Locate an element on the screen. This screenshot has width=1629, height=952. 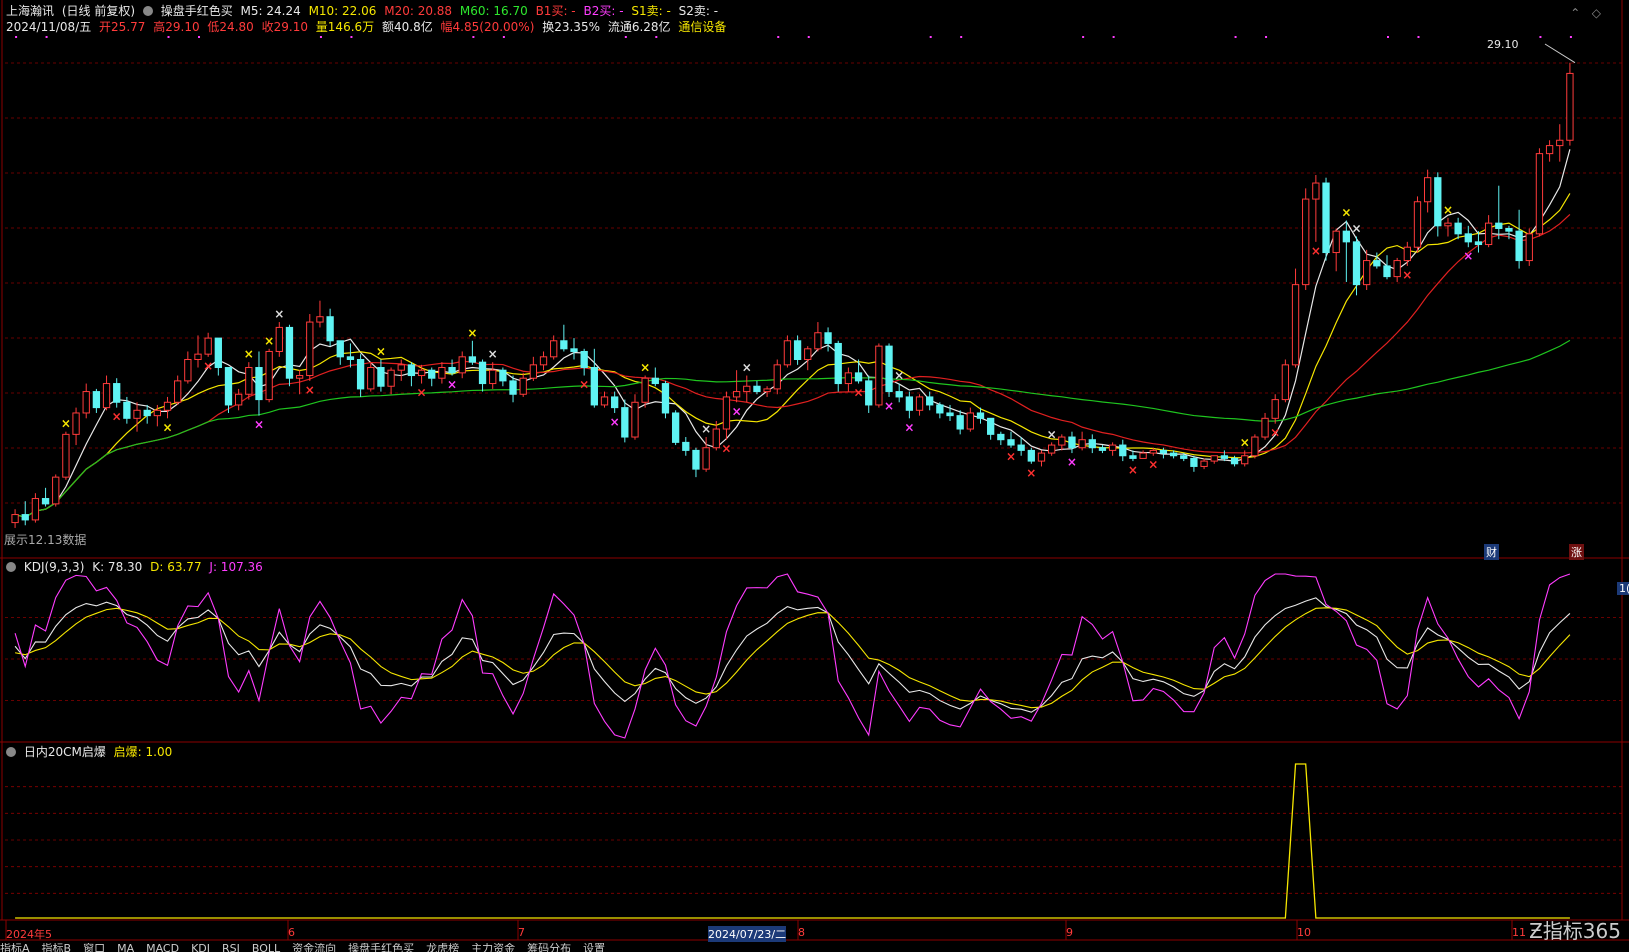
bottom-tab: MA is located at coordinates (125, 947).